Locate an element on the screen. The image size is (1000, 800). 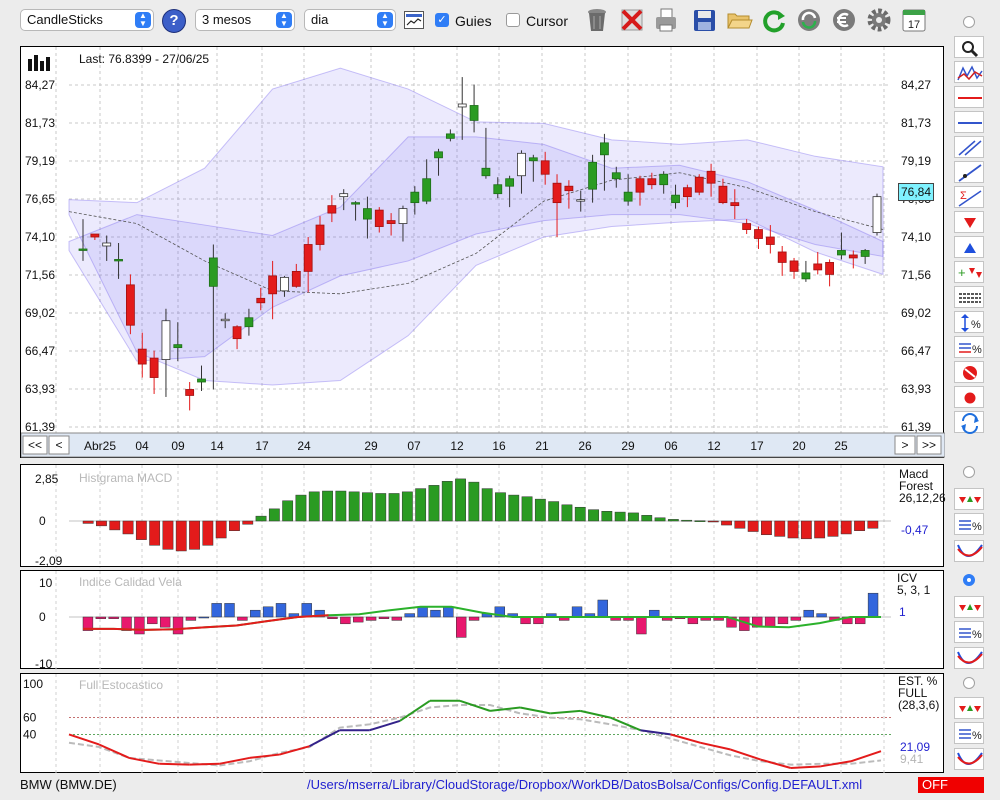
panel-select-radio-macd is located at coordinates (969, 472).